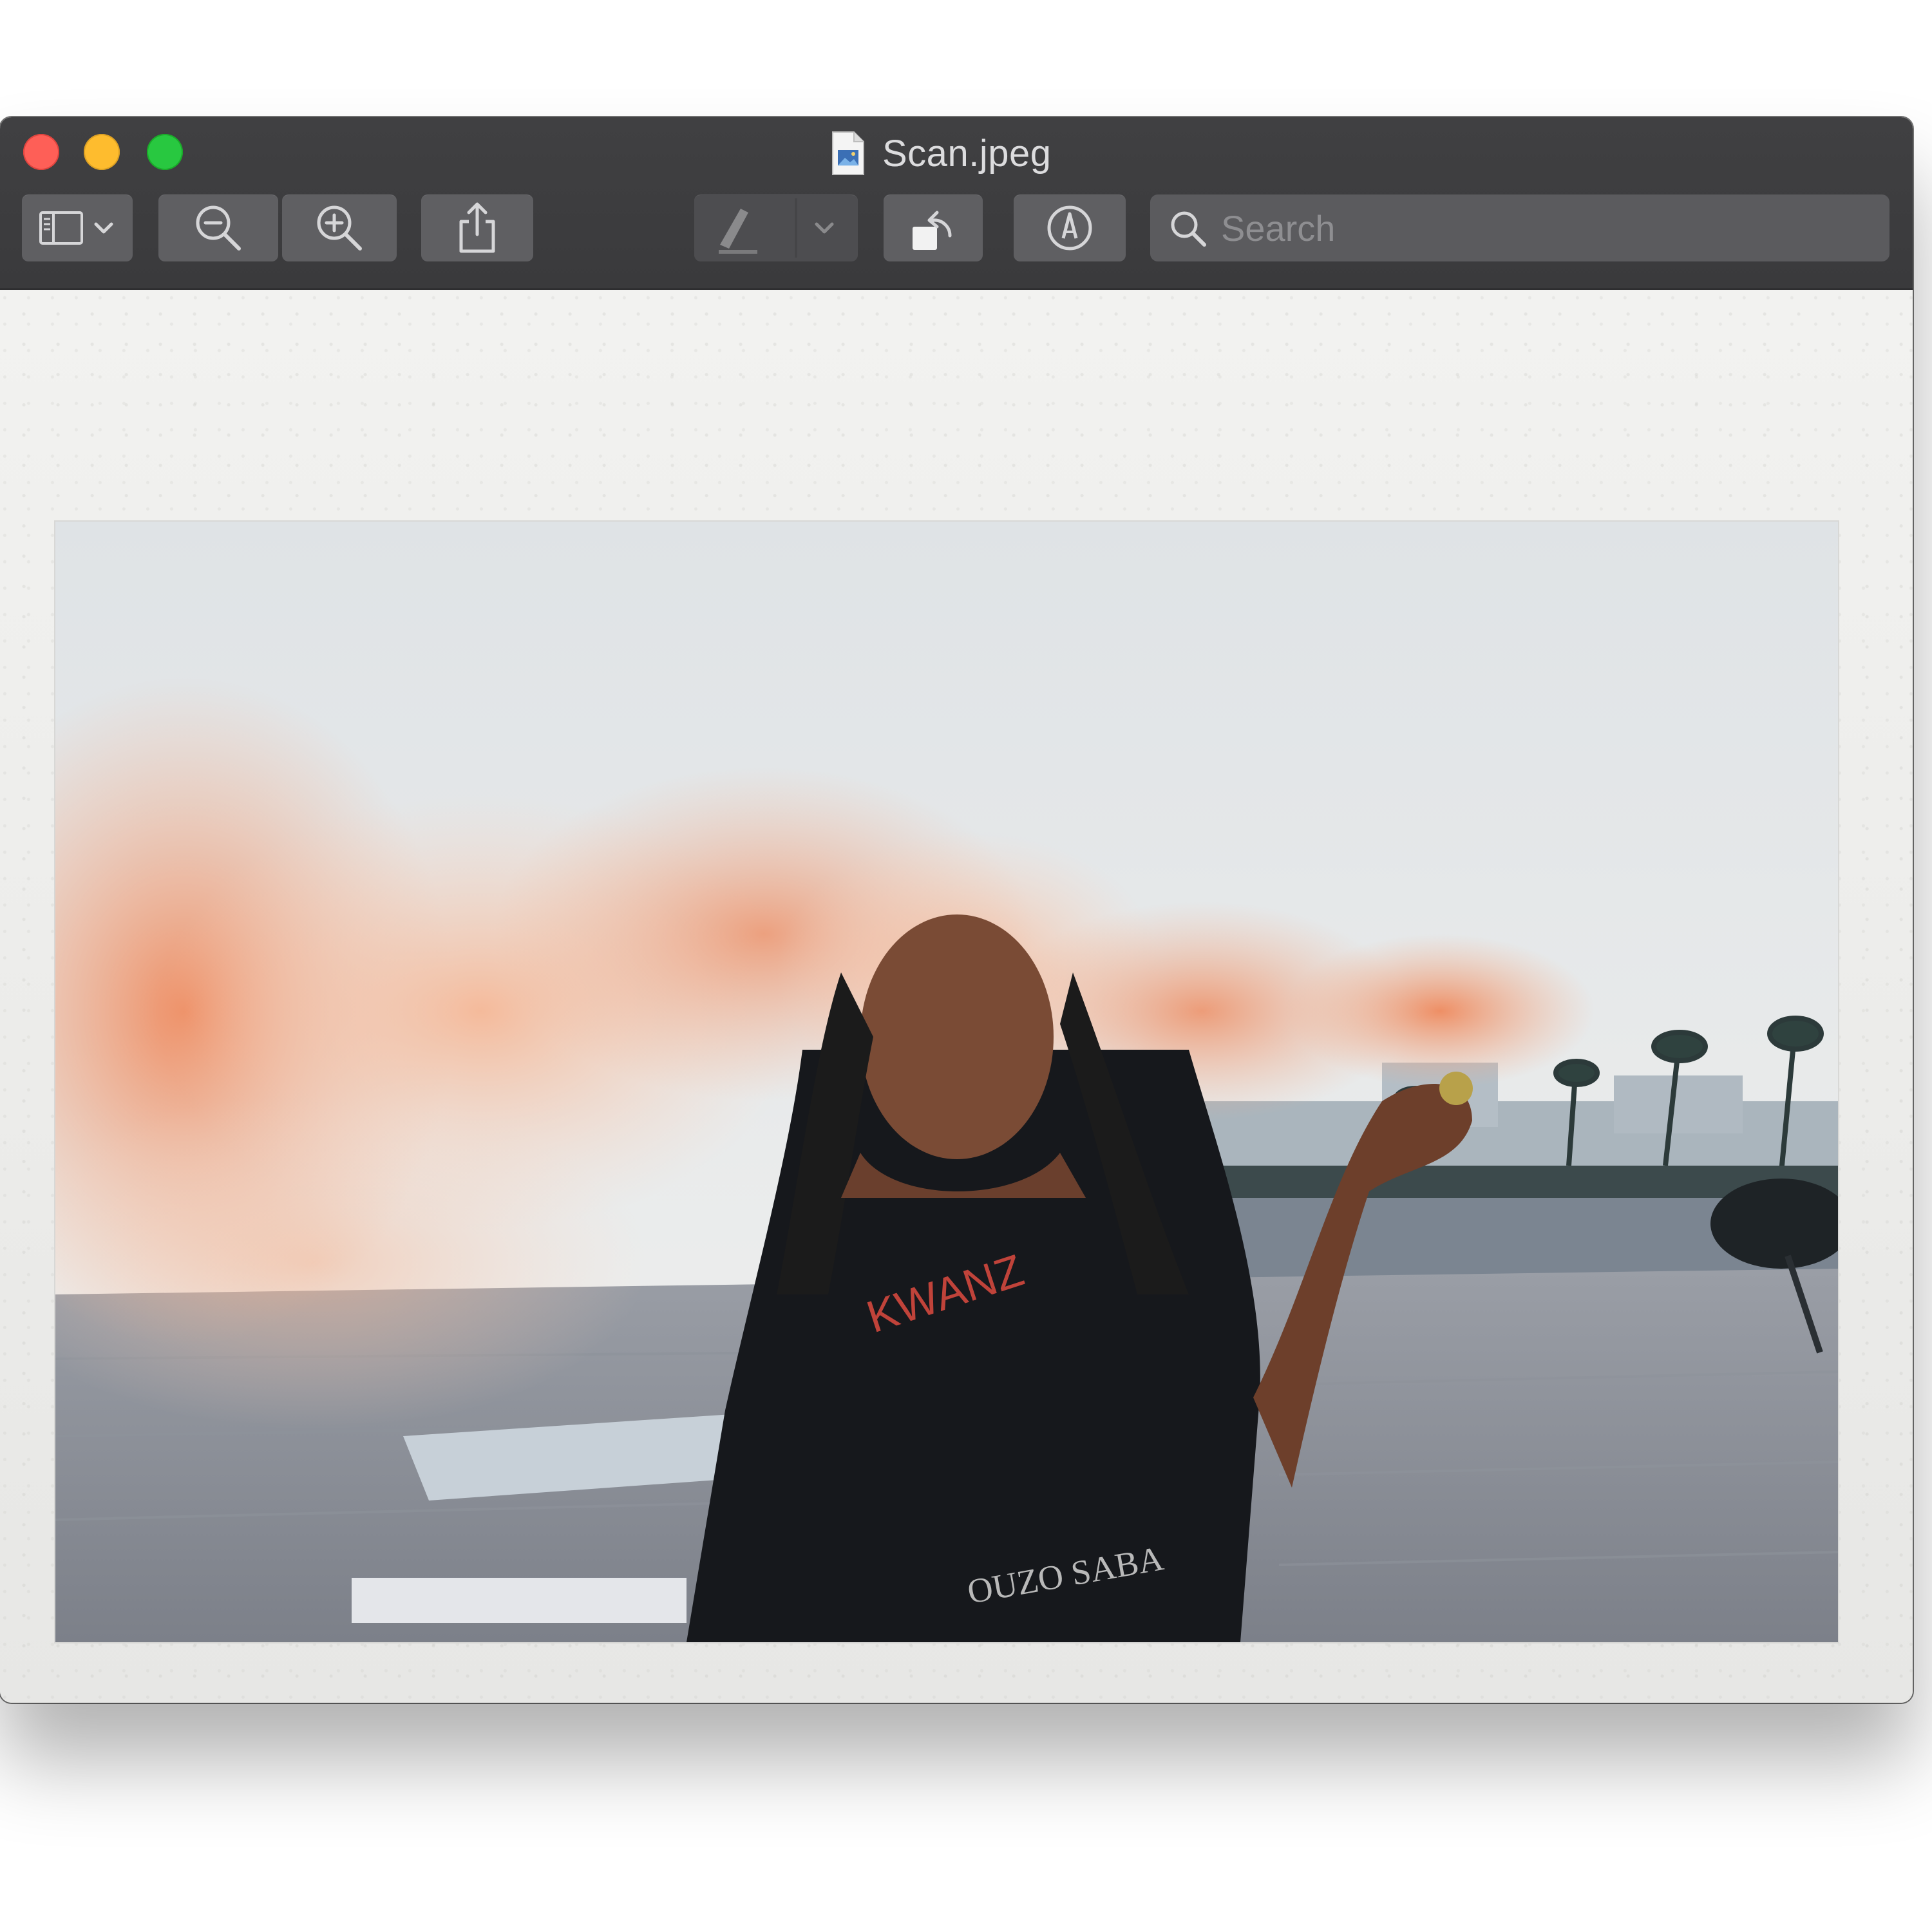 This screenshot has height=1932, width=1932. What do you see at coordinates (1543, 228) in the screenshot?
I see `search-input` at bounding box center [1543, 228].